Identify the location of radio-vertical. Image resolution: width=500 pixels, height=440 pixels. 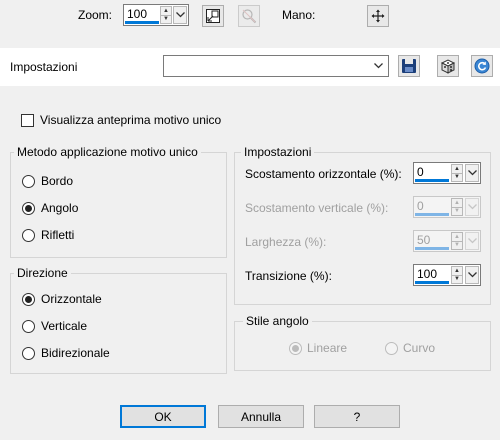
(28, 326).